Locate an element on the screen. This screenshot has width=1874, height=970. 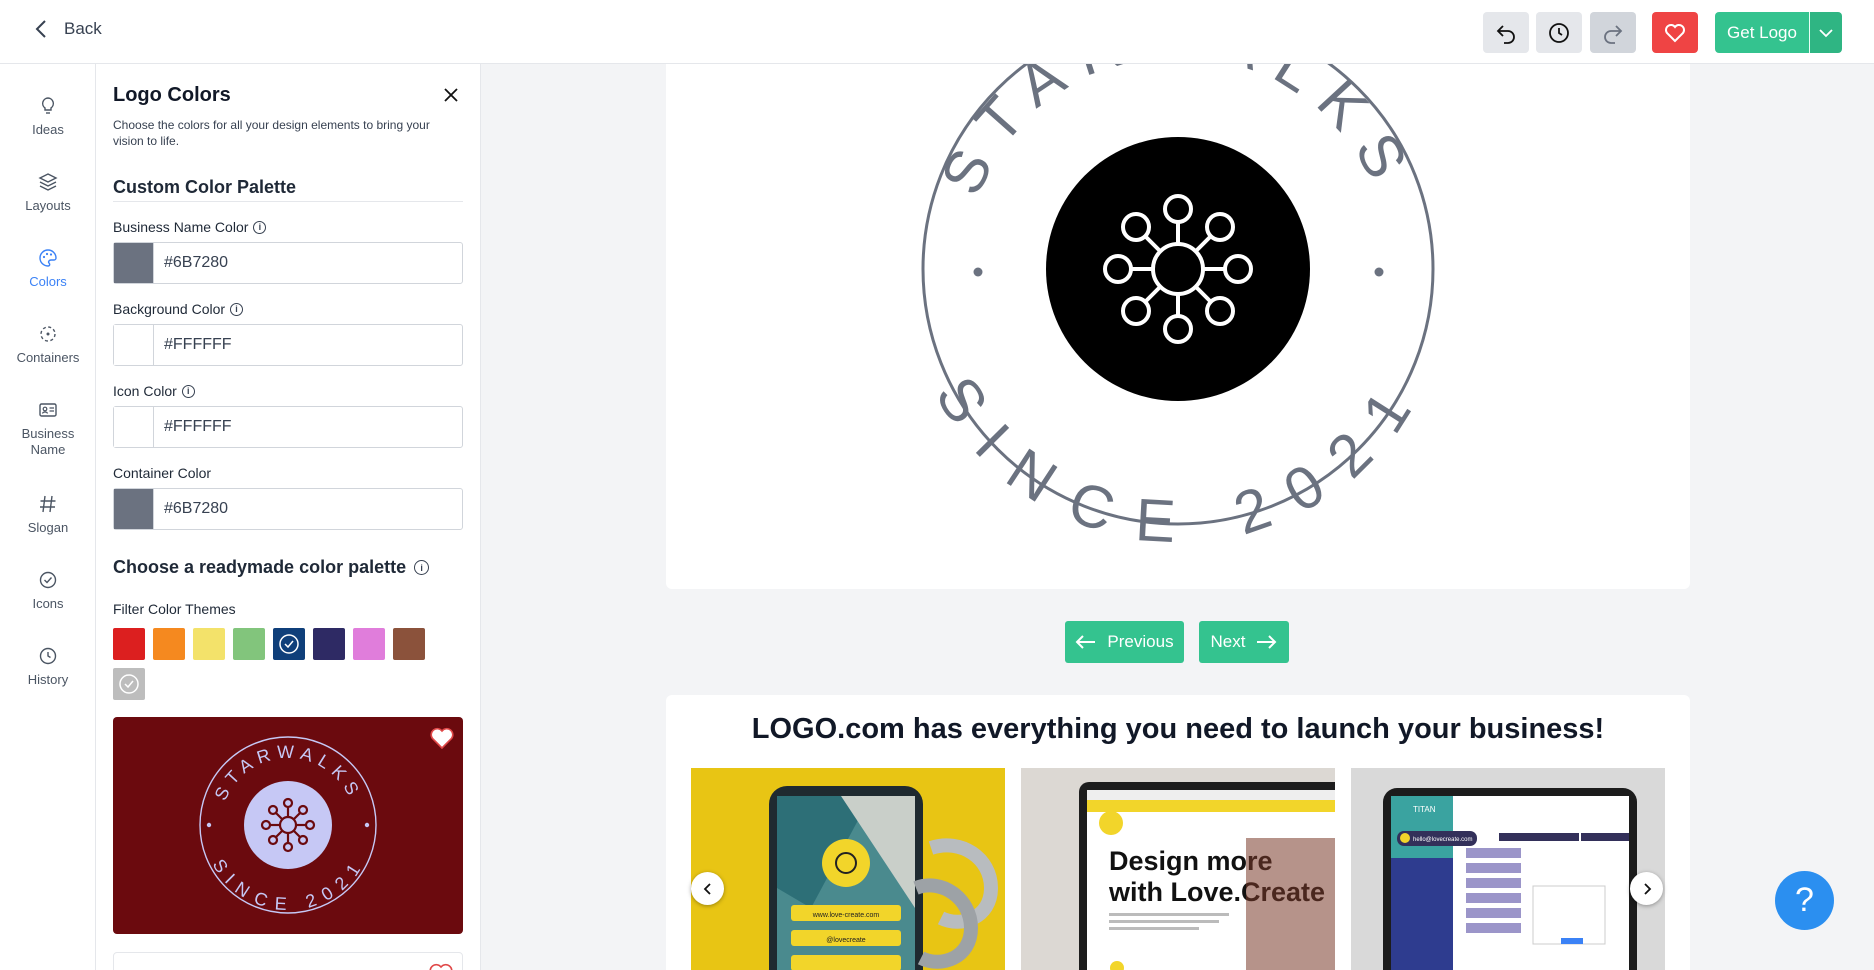
slide1-handle: @lovecreate is located at coordinates (846, 940).